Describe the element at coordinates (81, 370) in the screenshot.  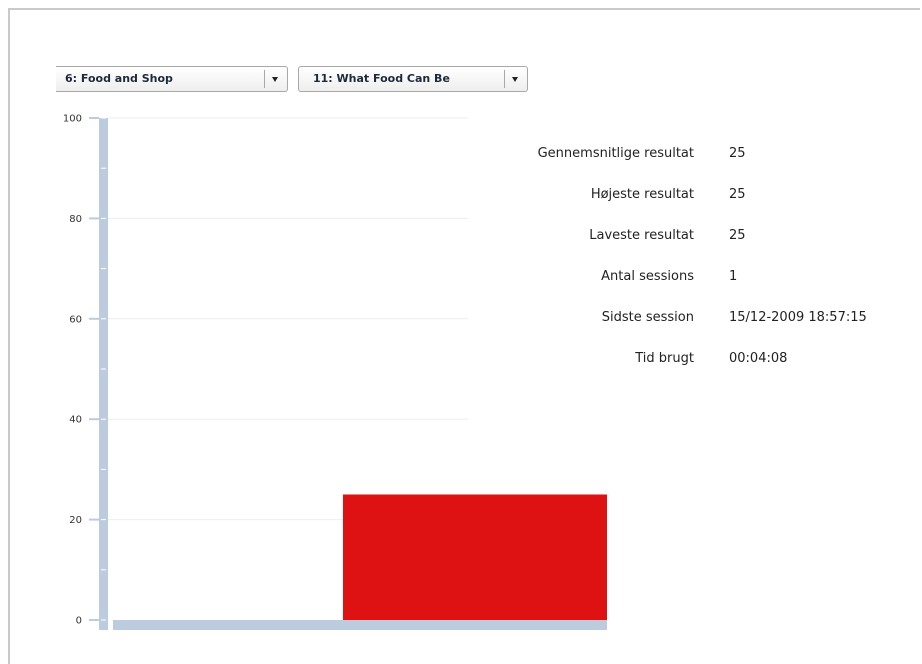
I see `chart-y-ticks: 0 20 40 60 80 100` at that location.